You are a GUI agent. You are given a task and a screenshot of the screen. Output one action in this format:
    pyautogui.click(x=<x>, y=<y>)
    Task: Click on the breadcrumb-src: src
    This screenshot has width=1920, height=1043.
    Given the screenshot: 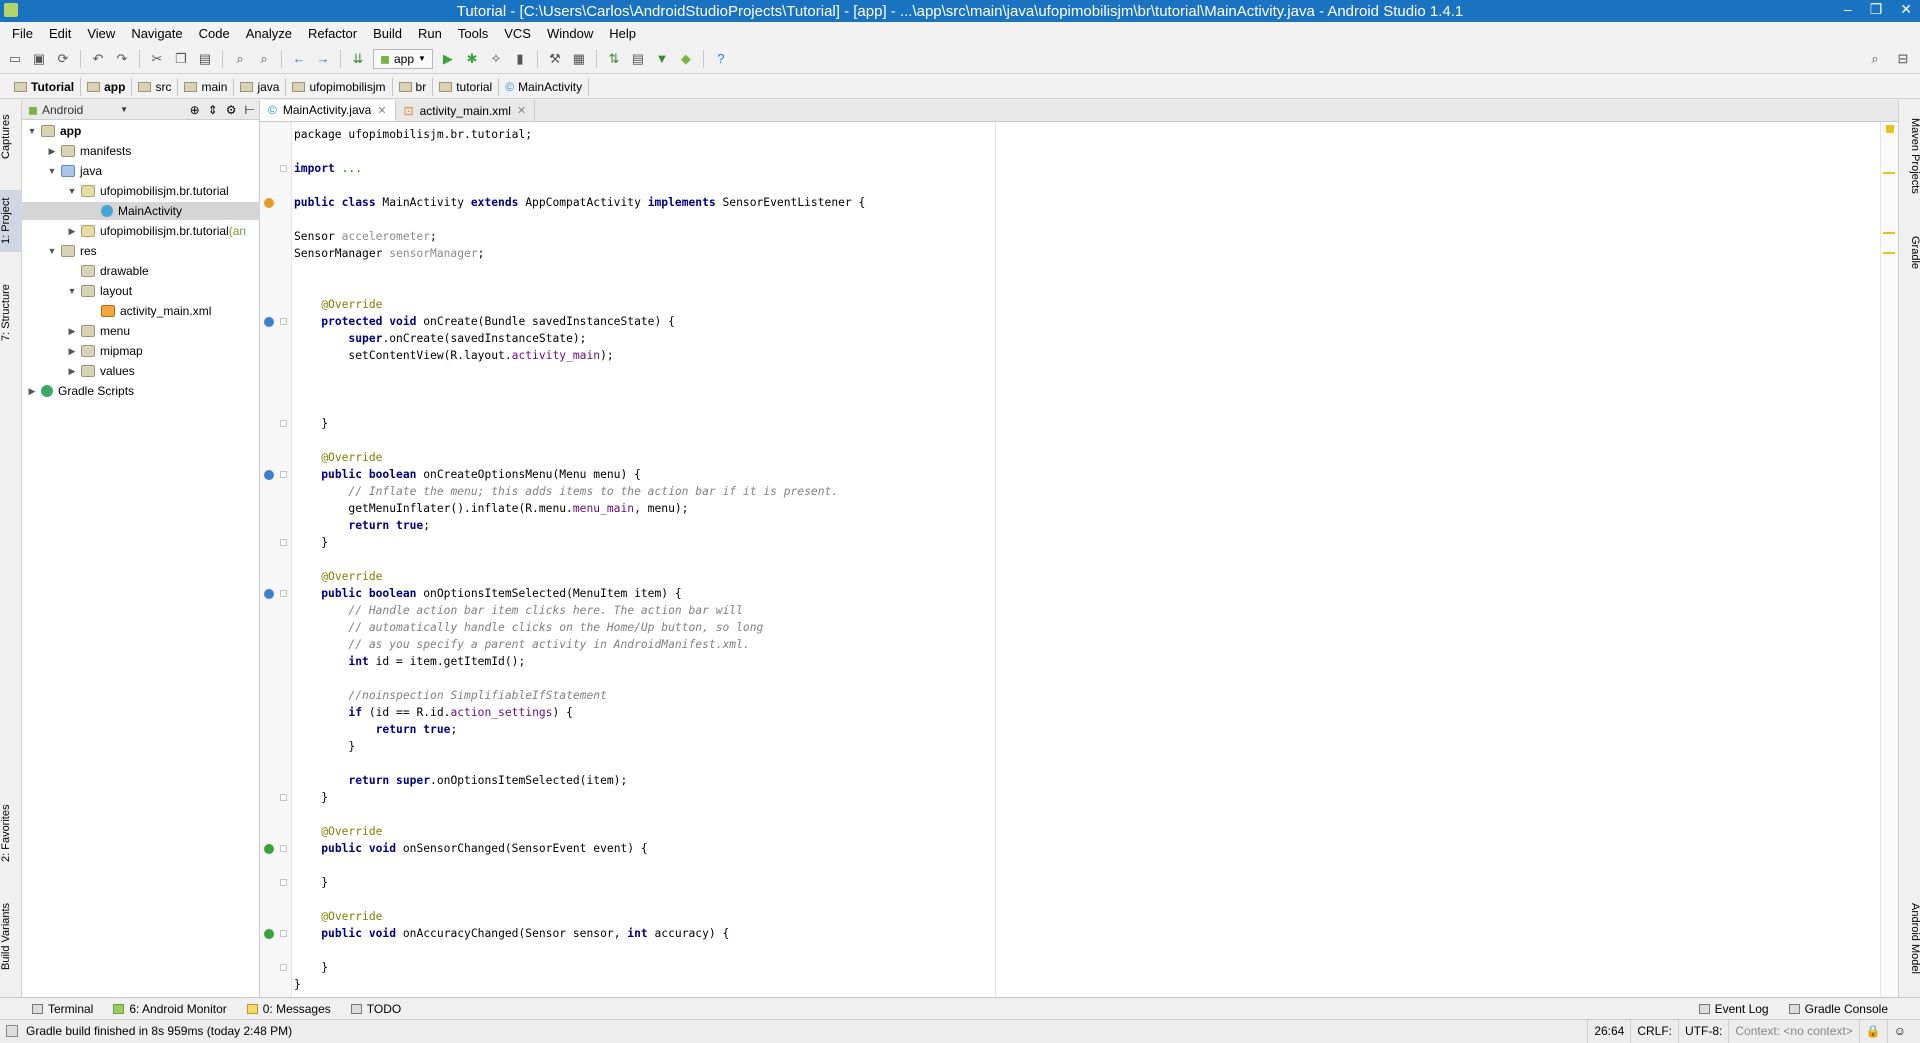 What is the action you would take?
    pyautogui.click(x=155, y=86)
    